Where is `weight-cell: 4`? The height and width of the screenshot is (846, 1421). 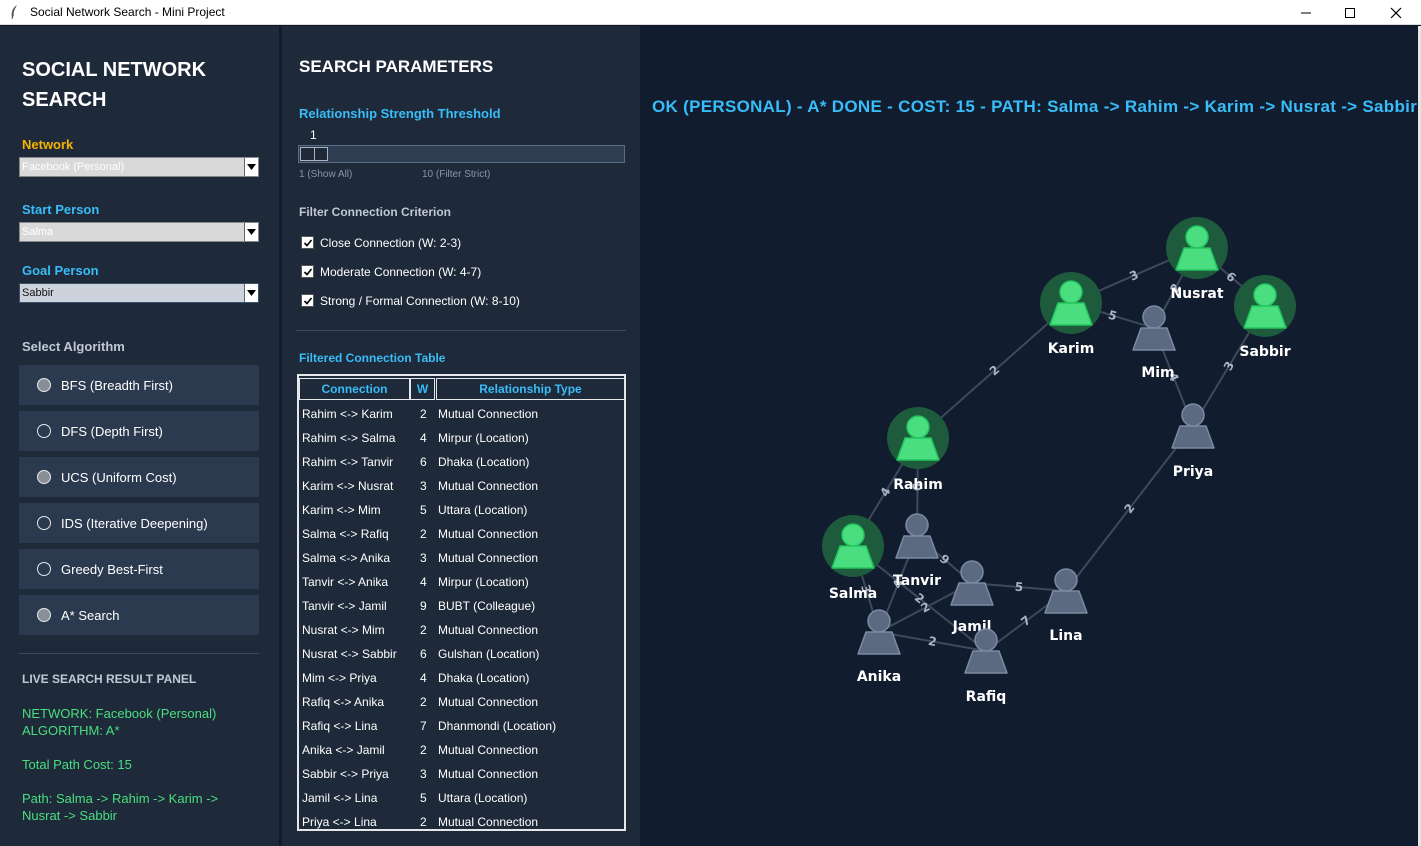
weight-cell: 4 is located at coordinates (423, 438).